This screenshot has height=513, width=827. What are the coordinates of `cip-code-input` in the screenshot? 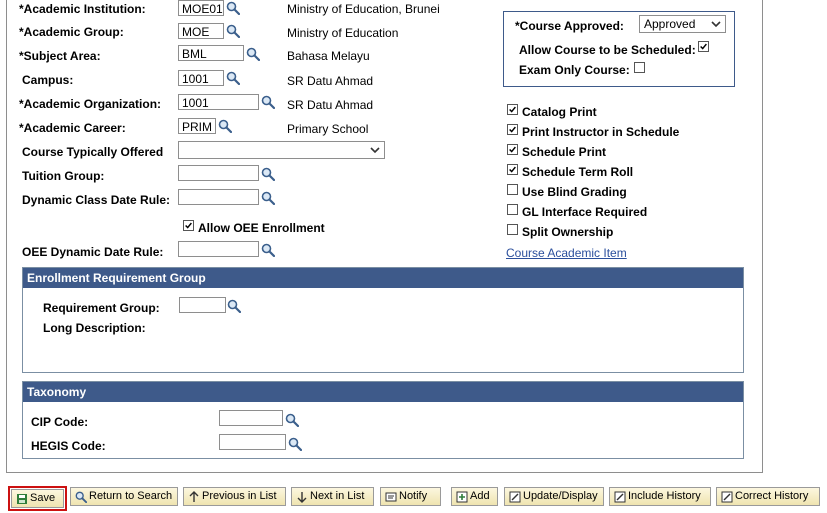 It's located at (251, 418).